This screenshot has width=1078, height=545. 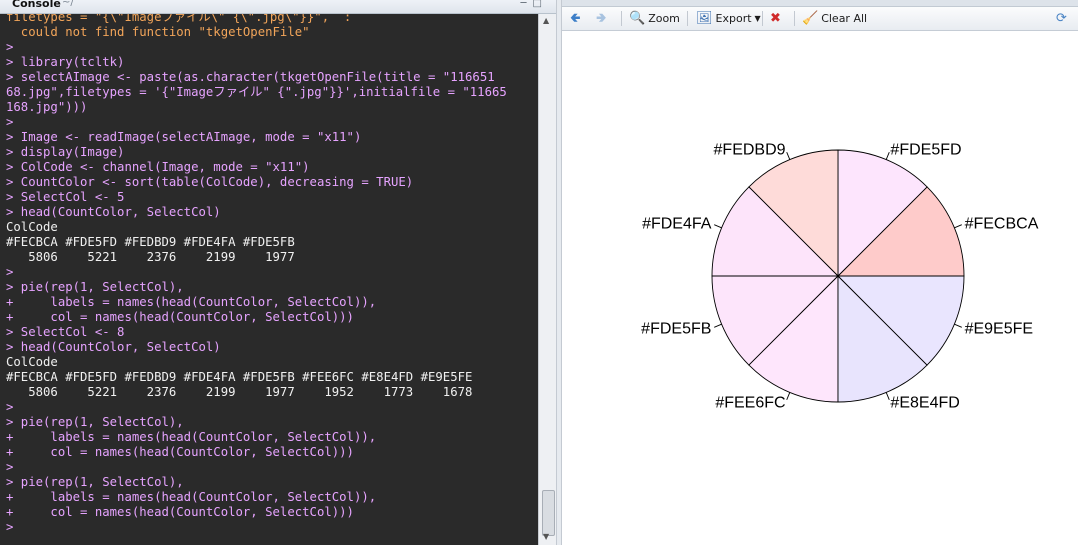 What do you see at coordinates (677, 224) in the screenshot?
I see `pie-slice-label: #FDE4FA` at bounding box center [677, 224].